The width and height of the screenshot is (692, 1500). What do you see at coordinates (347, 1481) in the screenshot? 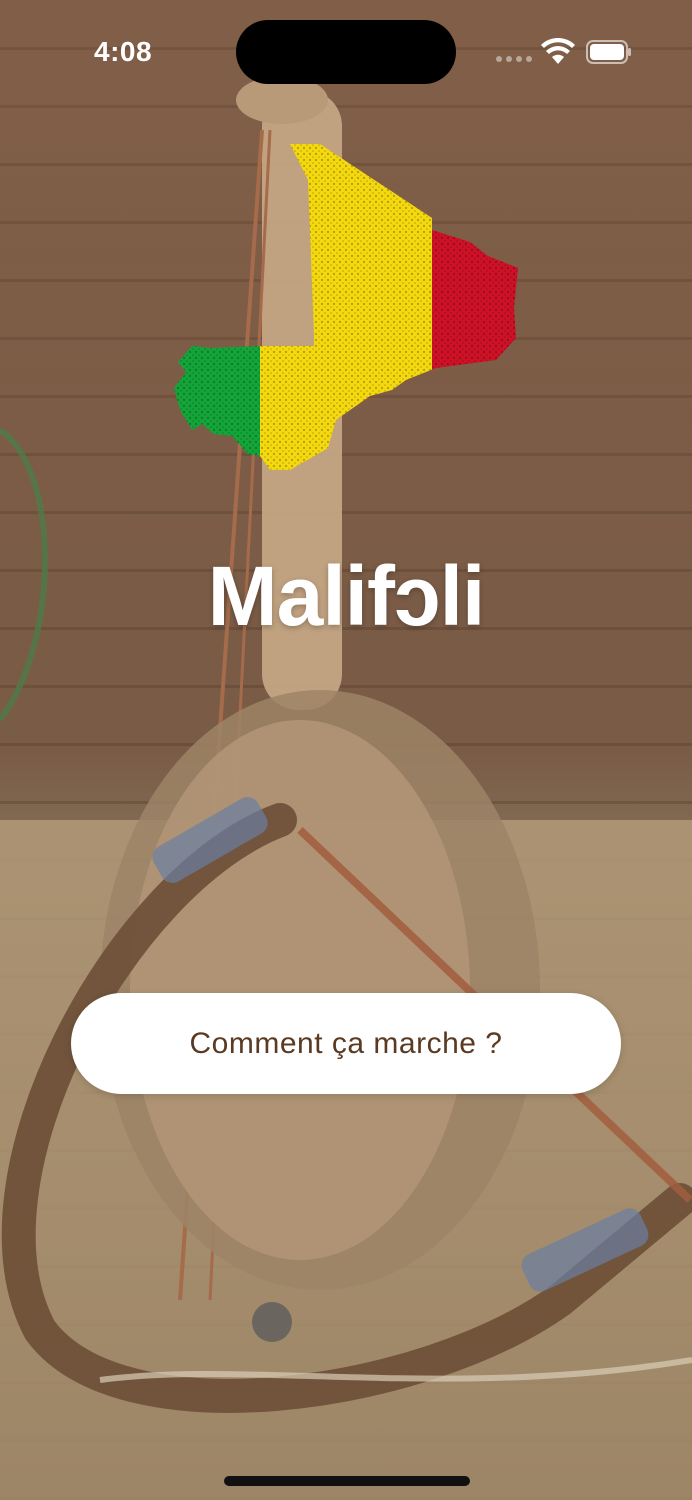
I see `home-indicator` at bounding box center [347, 1481].